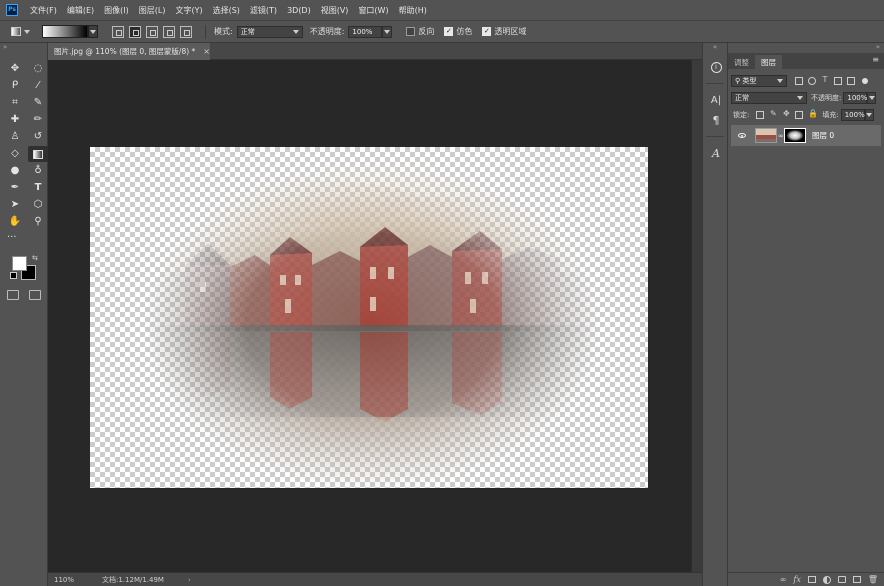  What do you see at coordinates (43, 10) in the screenshot?
I see `menu-file: 文件(F)` at bounding box center [43, 10].